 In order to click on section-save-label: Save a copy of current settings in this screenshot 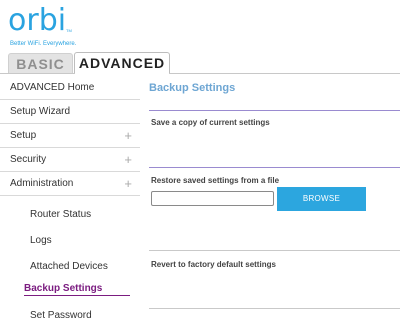, I will do `click(210, 122)`.